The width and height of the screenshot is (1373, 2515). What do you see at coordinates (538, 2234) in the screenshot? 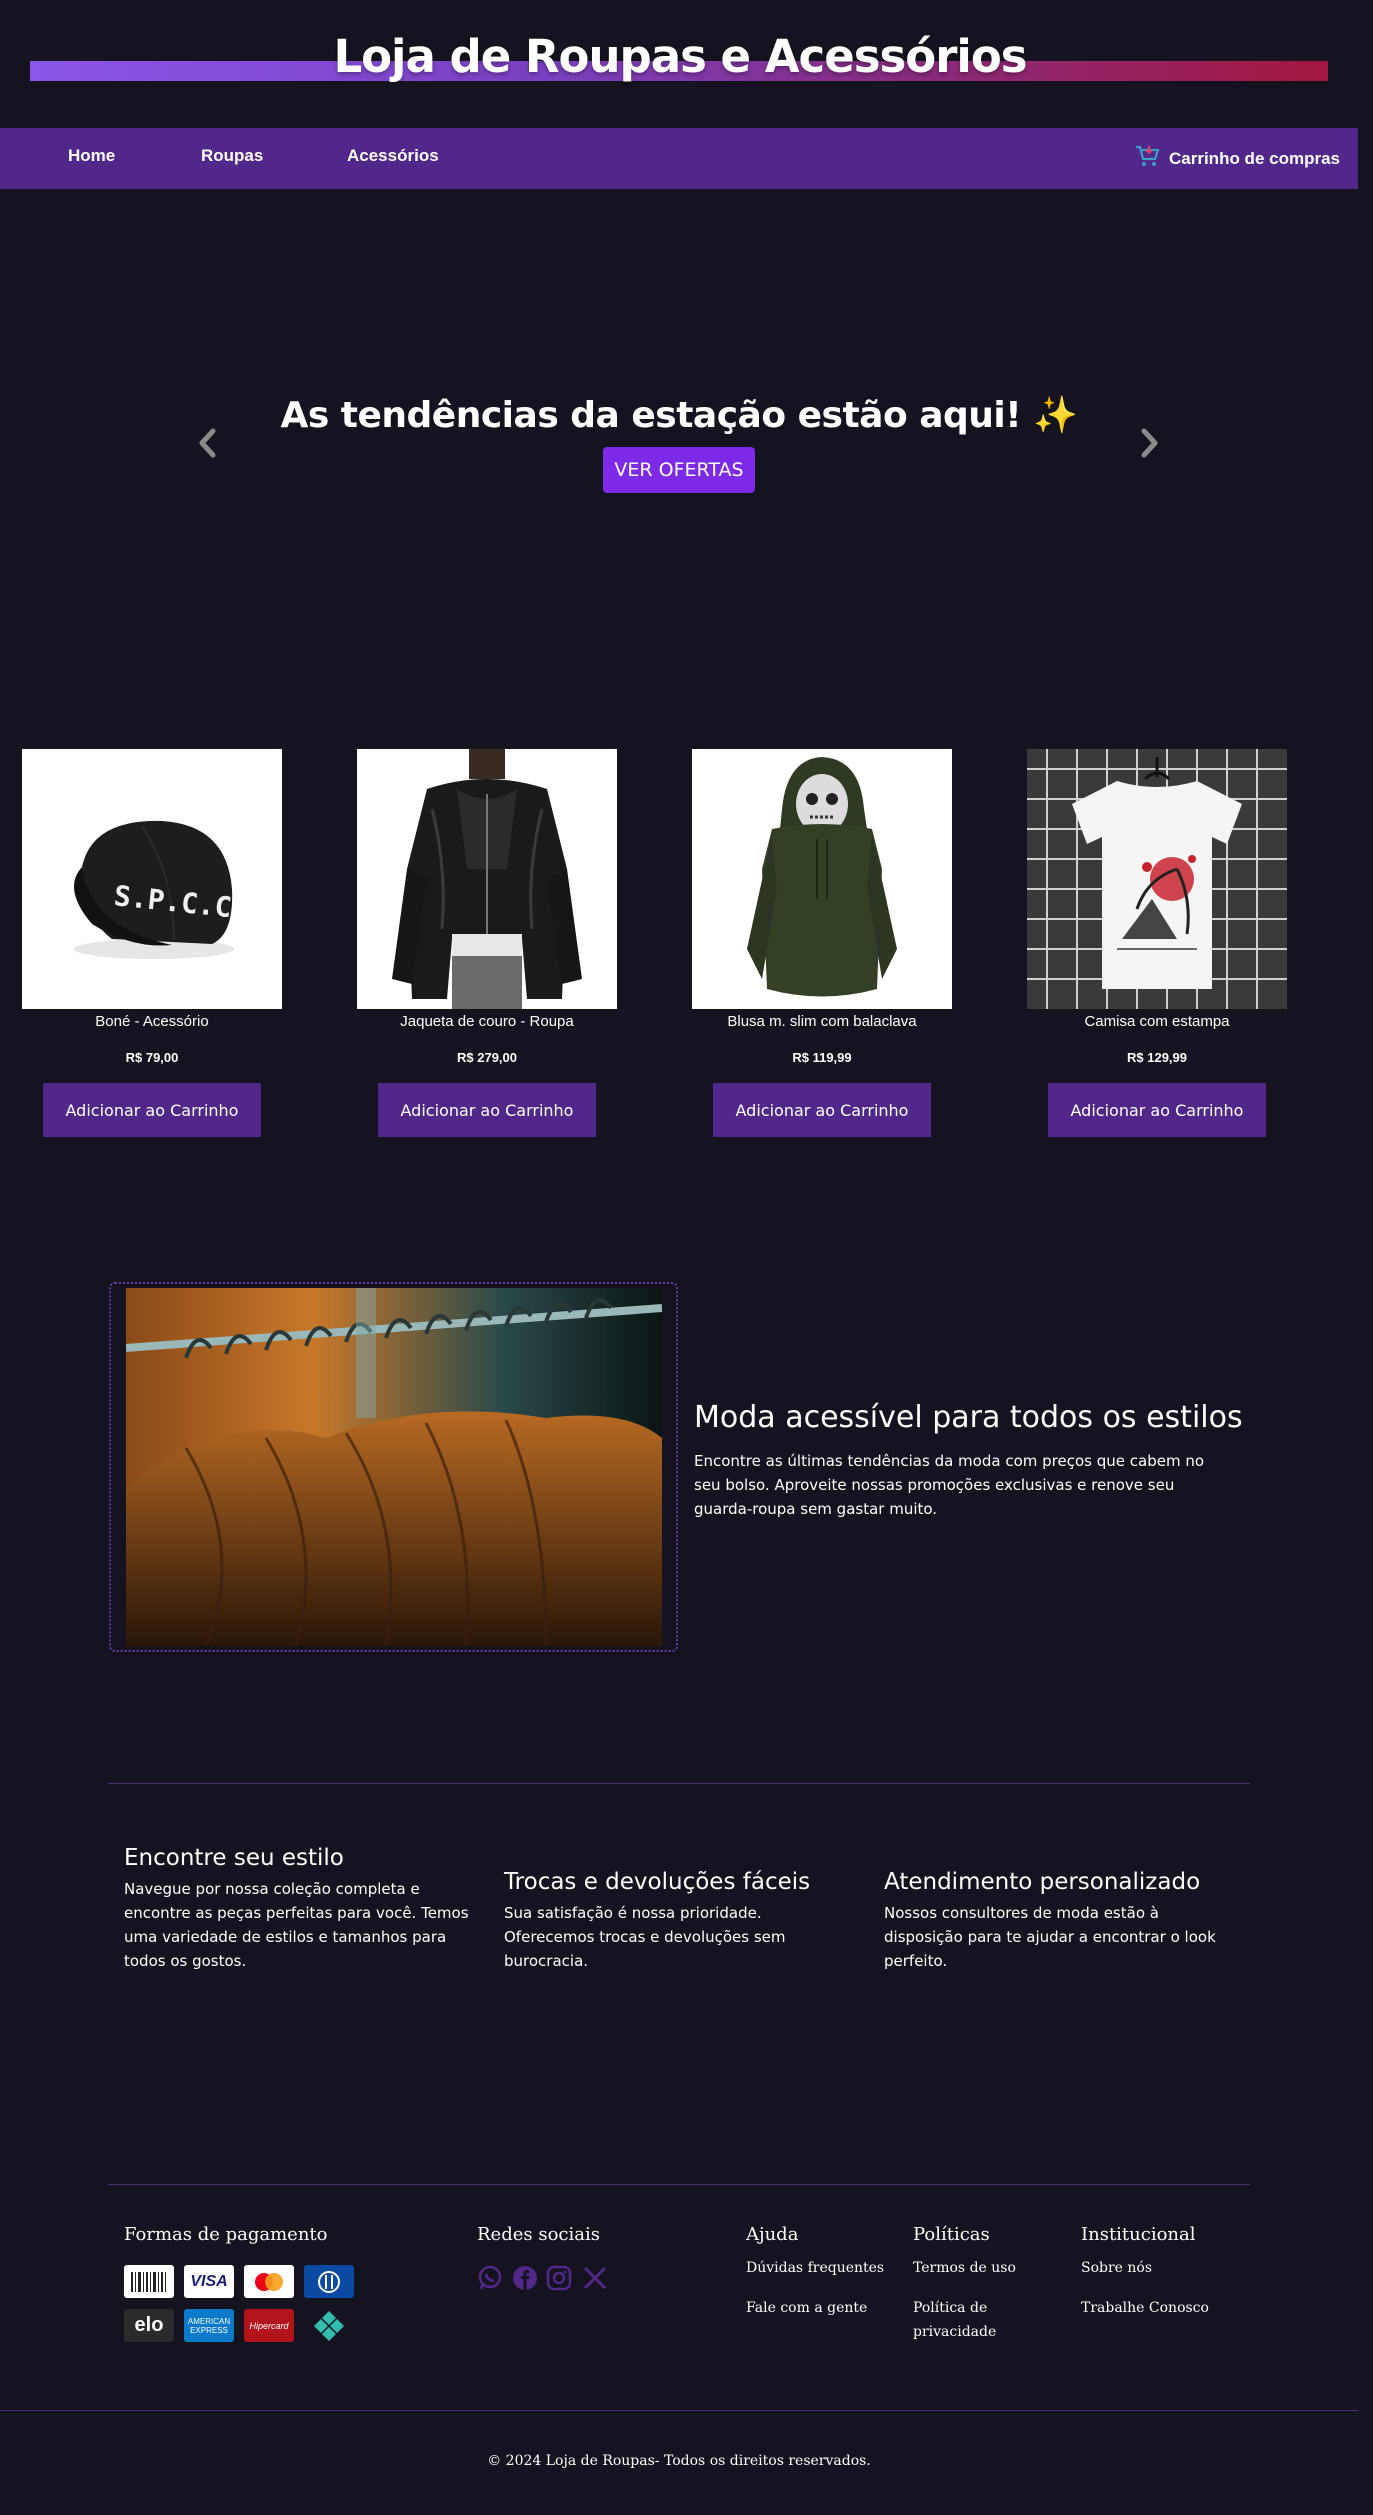
I see `social-title: Redes sociais` at bounding box center [538, 2234].